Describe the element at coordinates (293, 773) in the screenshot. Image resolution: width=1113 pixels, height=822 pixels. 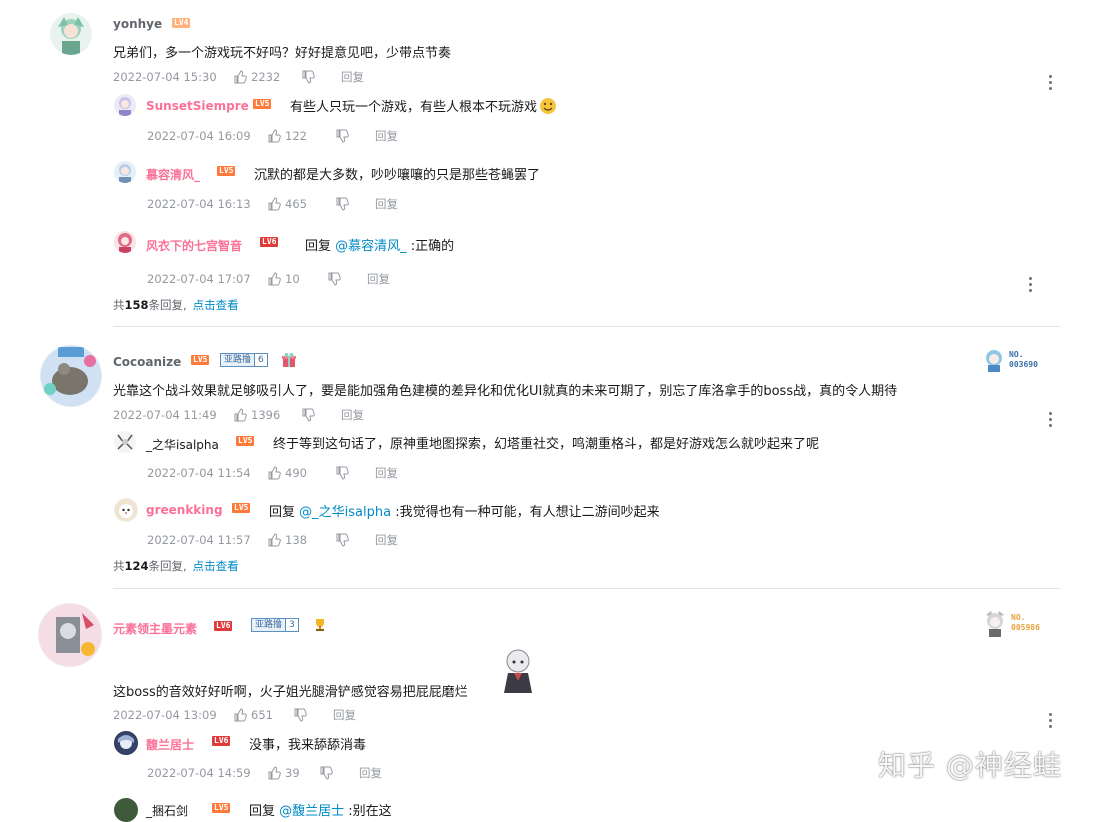
I see `like-button: 39` at that location.